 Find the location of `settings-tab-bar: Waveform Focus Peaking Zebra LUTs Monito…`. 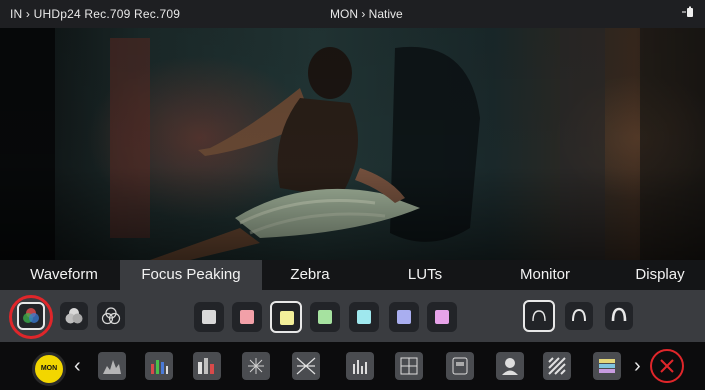

settings-tab-bar: Waveform Focus Peaking Zebra LUTs Monito… is located at coordinates (352, 275).